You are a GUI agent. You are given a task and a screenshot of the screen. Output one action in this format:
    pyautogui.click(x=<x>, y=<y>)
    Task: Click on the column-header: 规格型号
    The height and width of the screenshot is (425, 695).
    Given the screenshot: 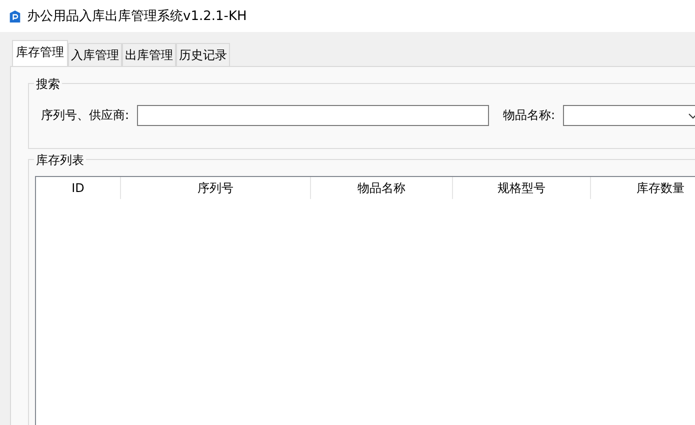 What is the action you would take?
    pyautogui.click(x=522, y=188)
    